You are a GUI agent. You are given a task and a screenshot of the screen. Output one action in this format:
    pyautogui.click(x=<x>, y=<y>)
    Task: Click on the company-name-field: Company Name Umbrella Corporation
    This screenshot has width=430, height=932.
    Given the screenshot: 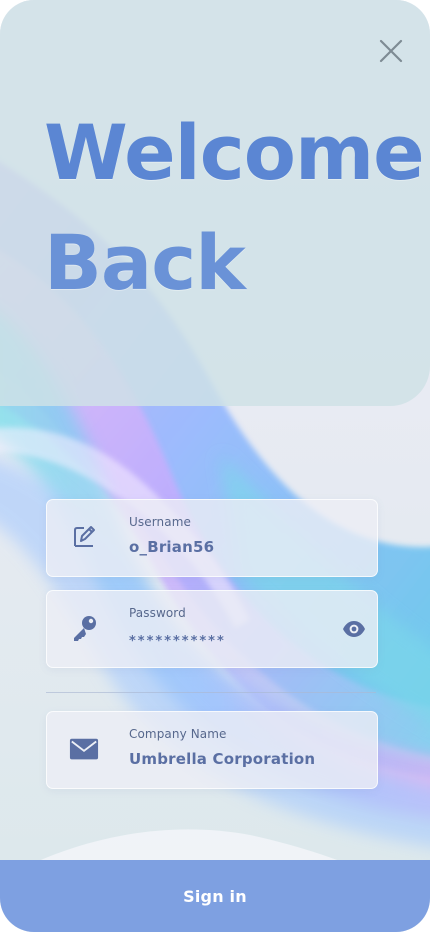 What is the action you would take?
    pyautogui.click(x=212, y=750)
    